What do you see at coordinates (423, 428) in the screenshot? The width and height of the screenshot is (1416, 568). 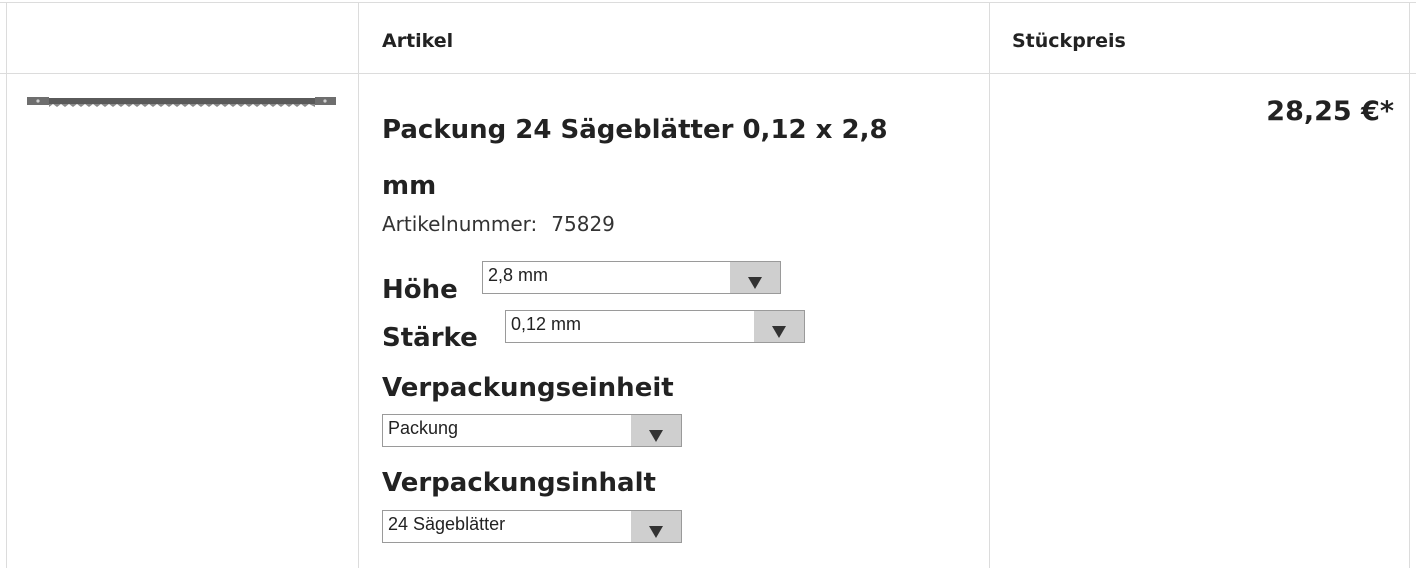 I see `packaging-unit-select-value: Packung` at bounding box center [423, 428].